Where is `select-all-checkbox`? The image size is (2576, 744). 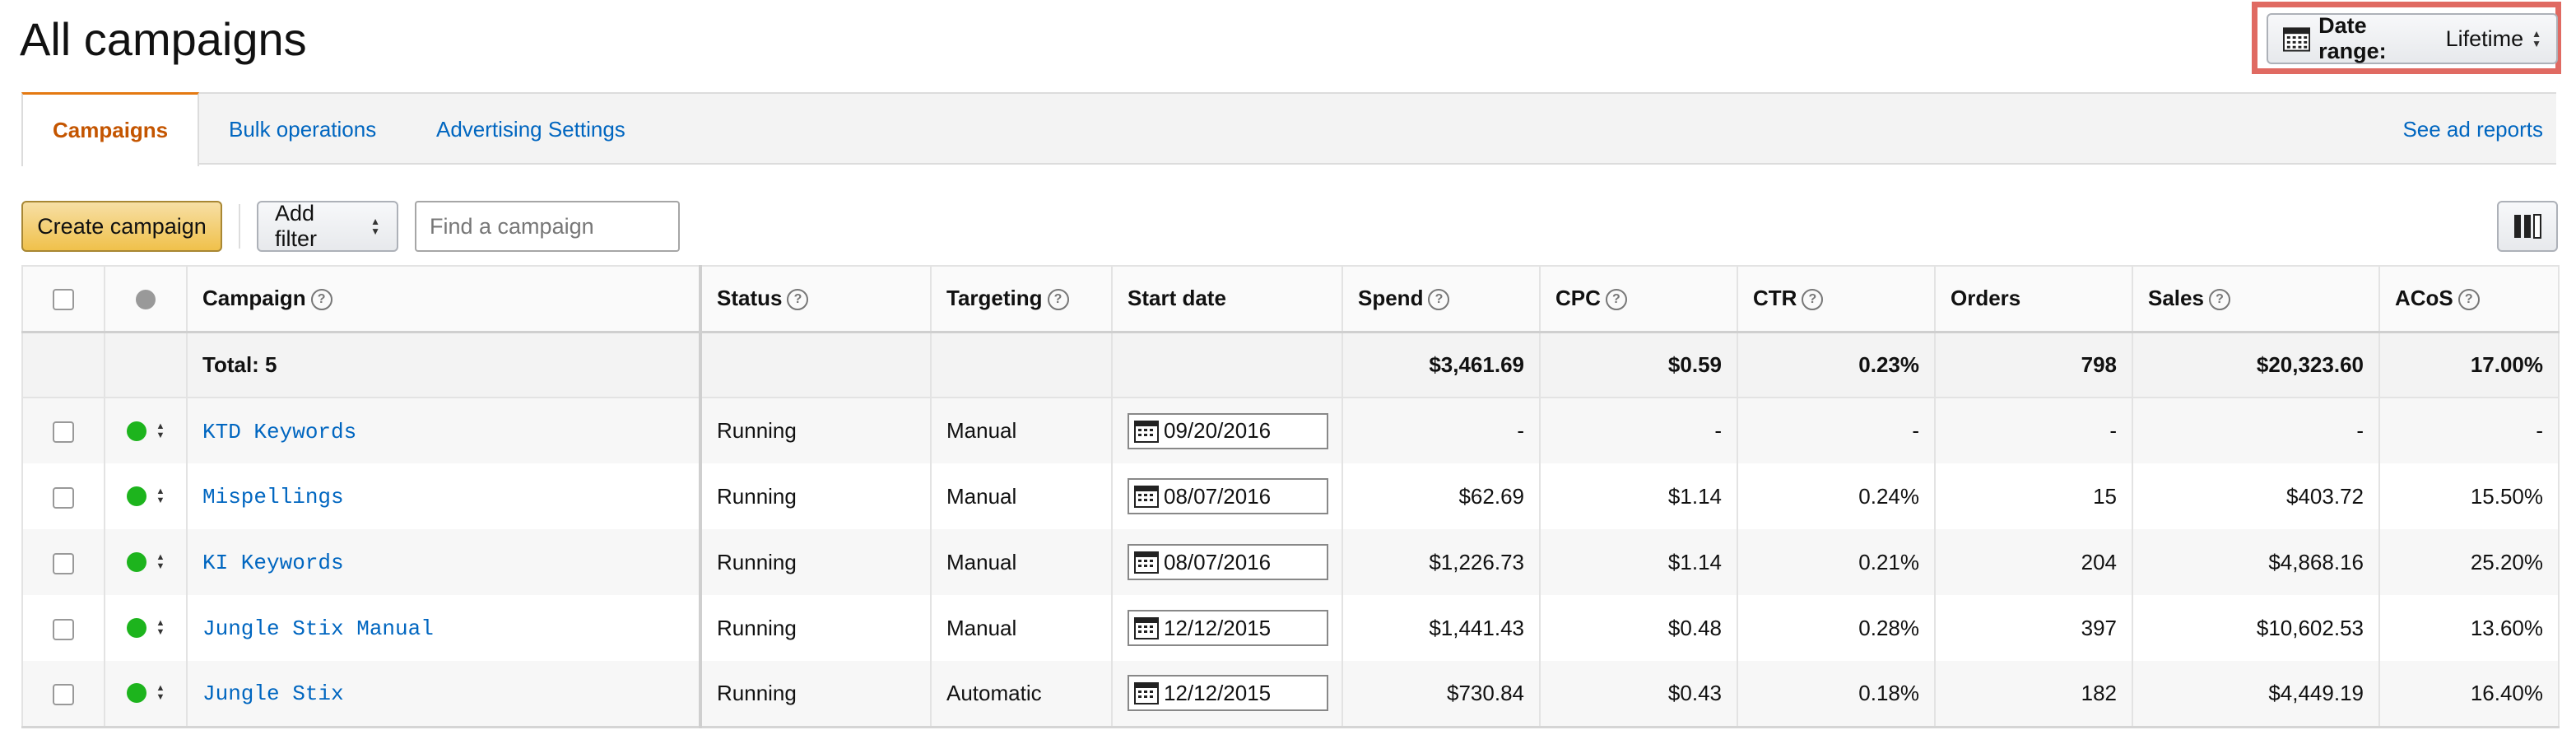
select-all-checkbox is located at coordinates (63, 300).